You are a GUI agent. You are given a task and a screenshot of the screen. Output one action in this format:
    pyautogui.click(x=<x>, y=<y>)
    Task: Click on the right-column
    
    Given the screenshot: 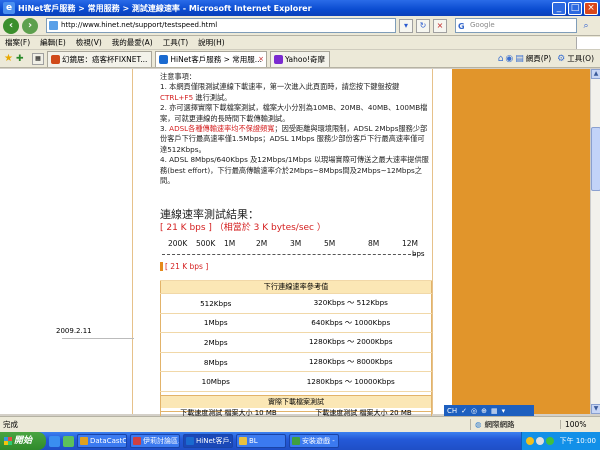 What is the action you would take?
    pyautogui.click(x=442, y=241)
    